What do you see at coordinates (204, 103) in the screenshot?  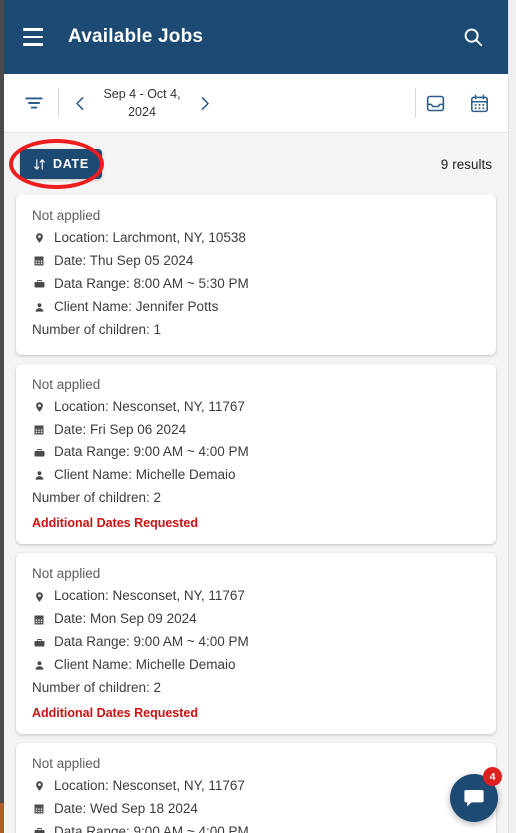 I see `next-period-button` at bounding box center [204, 103].